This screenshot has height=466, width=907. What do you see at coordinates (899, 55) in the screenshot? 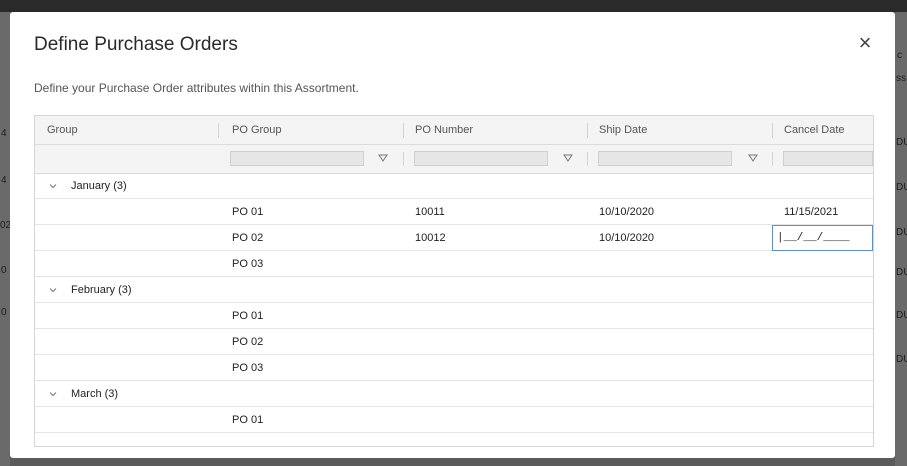
I see `background-text: c` at bounding box center [899, 55].